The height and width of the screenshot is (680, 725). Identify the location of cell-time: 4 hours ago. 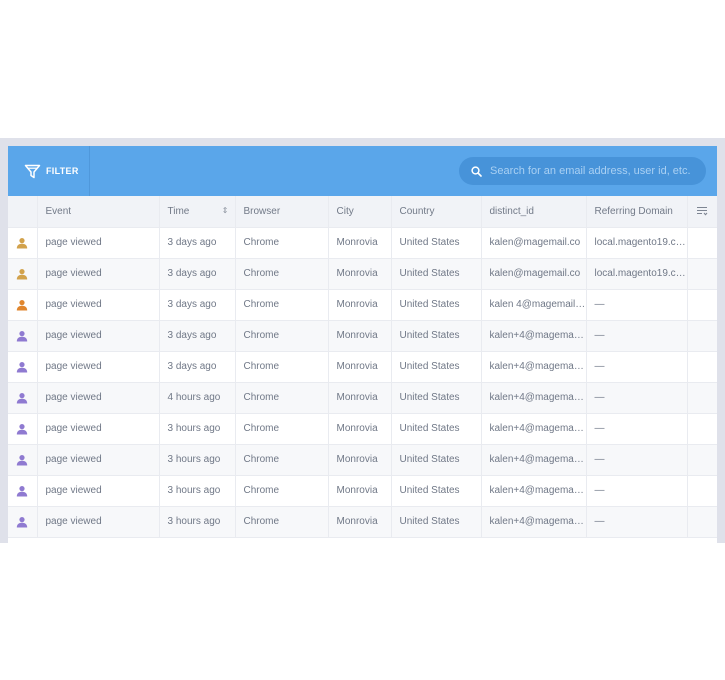
(197, 398).